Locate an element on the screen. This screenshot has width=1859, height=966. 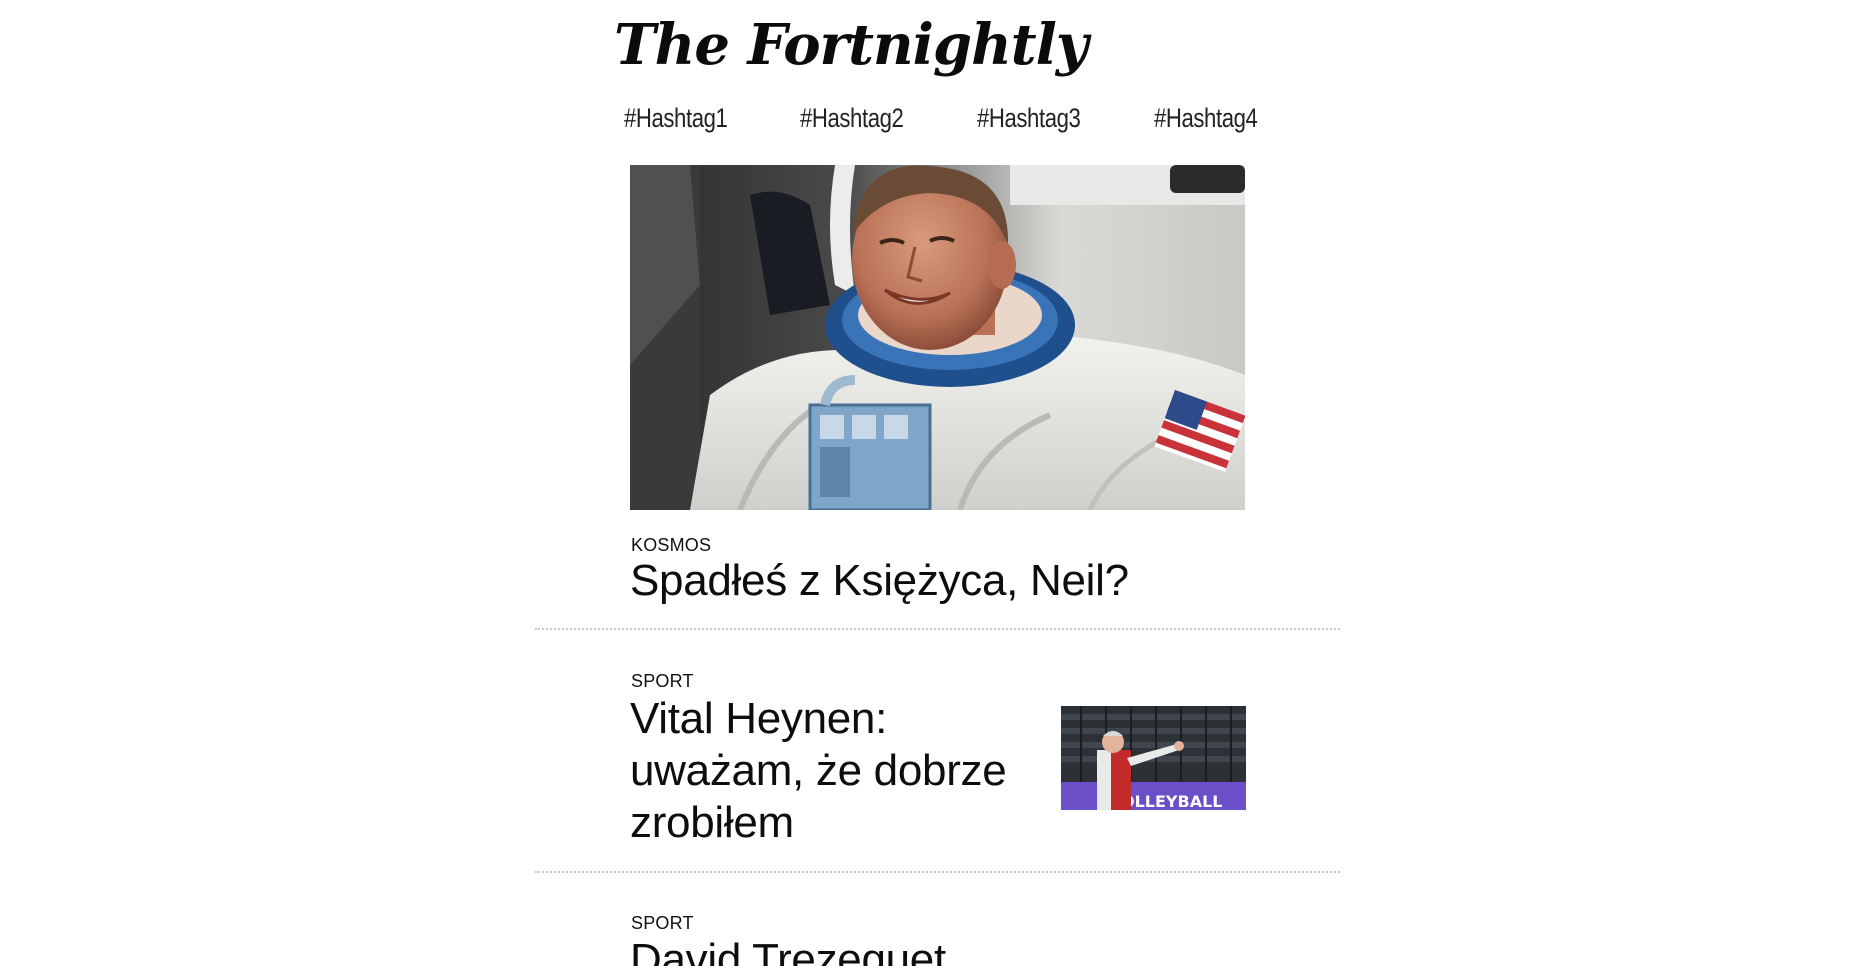
article-1-image is located at coordinates (937, 337).